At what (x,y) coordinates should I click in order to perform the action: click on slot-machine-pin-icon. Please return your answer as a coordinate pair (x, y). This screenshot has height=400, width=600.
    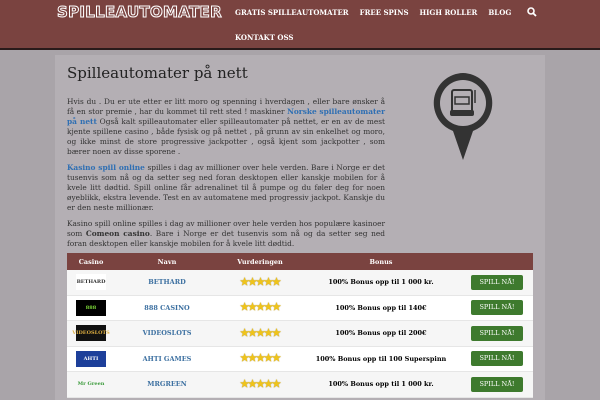
    Looking at the image, I should click on (463, 116).